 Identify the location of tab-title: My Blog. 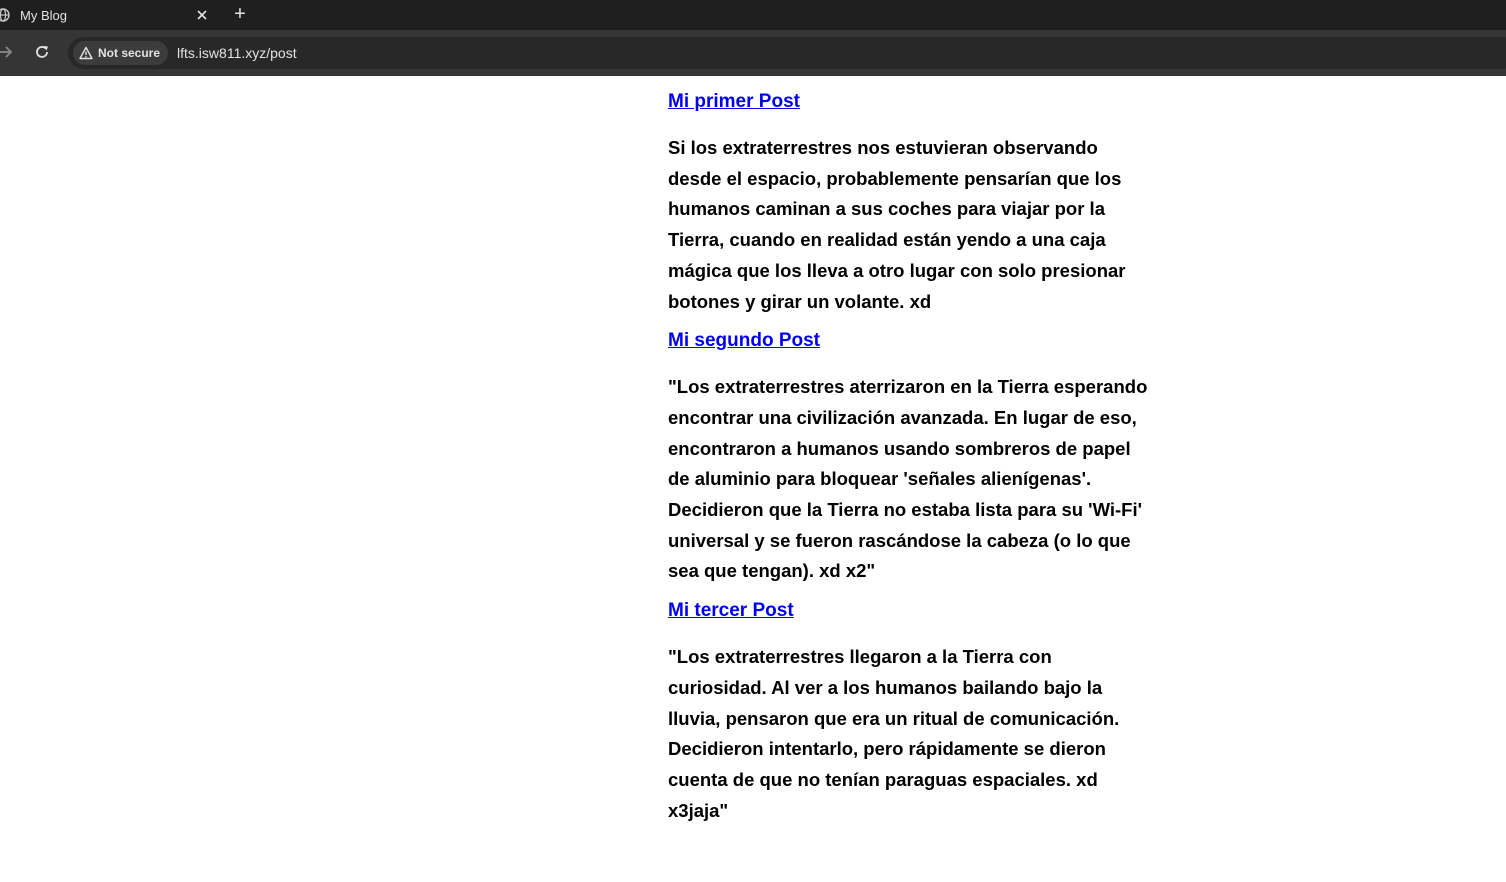
(43, 15).